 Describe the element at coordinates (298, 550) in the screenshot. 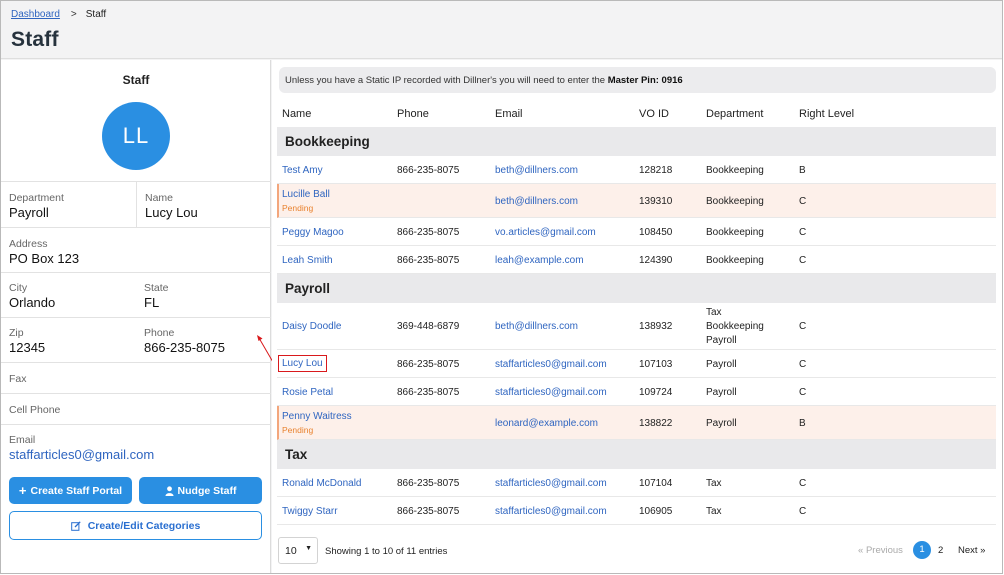

I see `page-size-select: 10 ▼` at that location.